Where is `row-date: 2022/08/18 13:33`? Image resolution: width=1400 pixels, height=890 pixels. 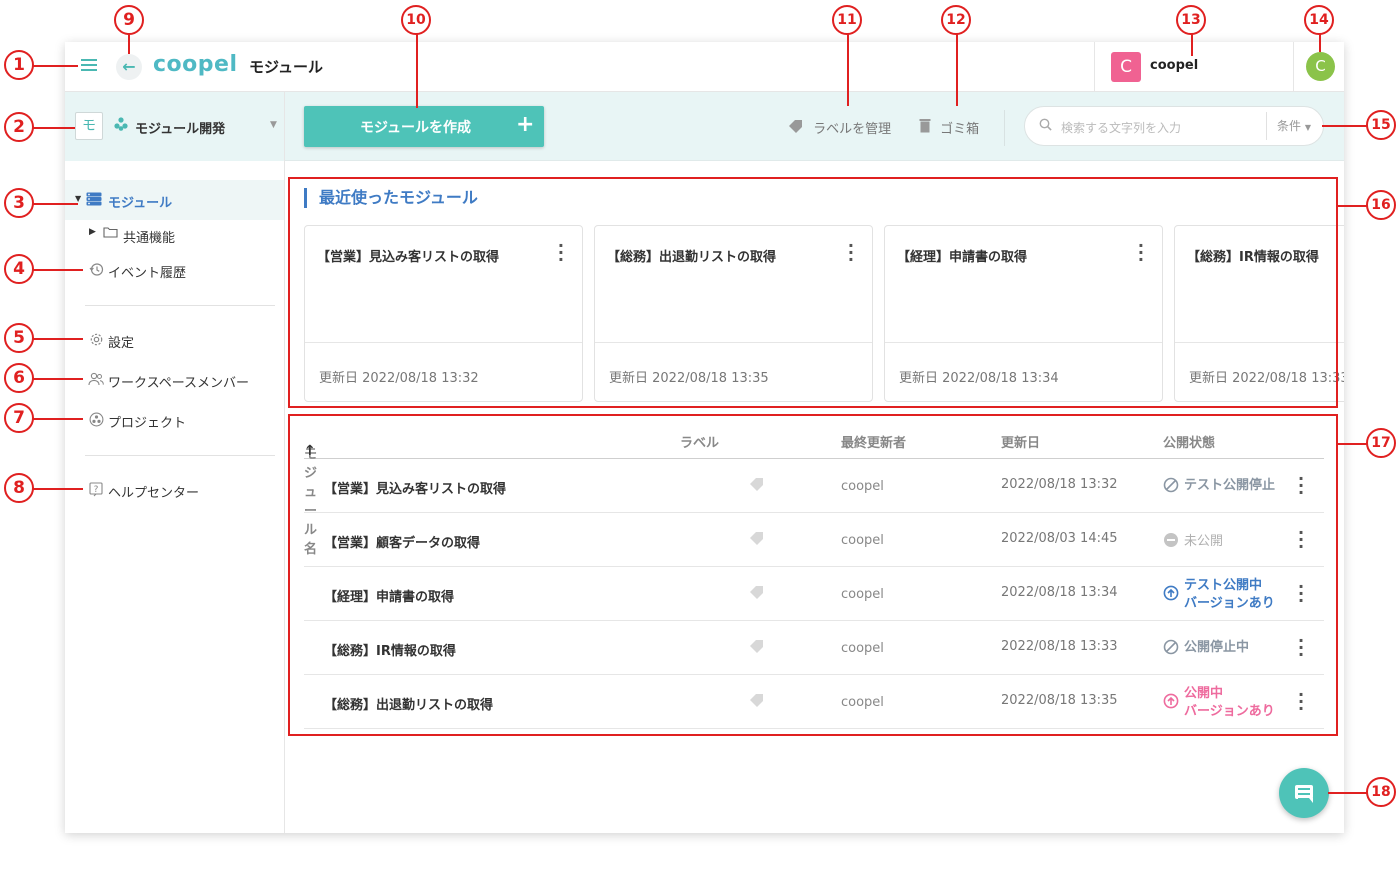
row-date: 2022/08/18 13:33 is located at coordinates (1059, 646).